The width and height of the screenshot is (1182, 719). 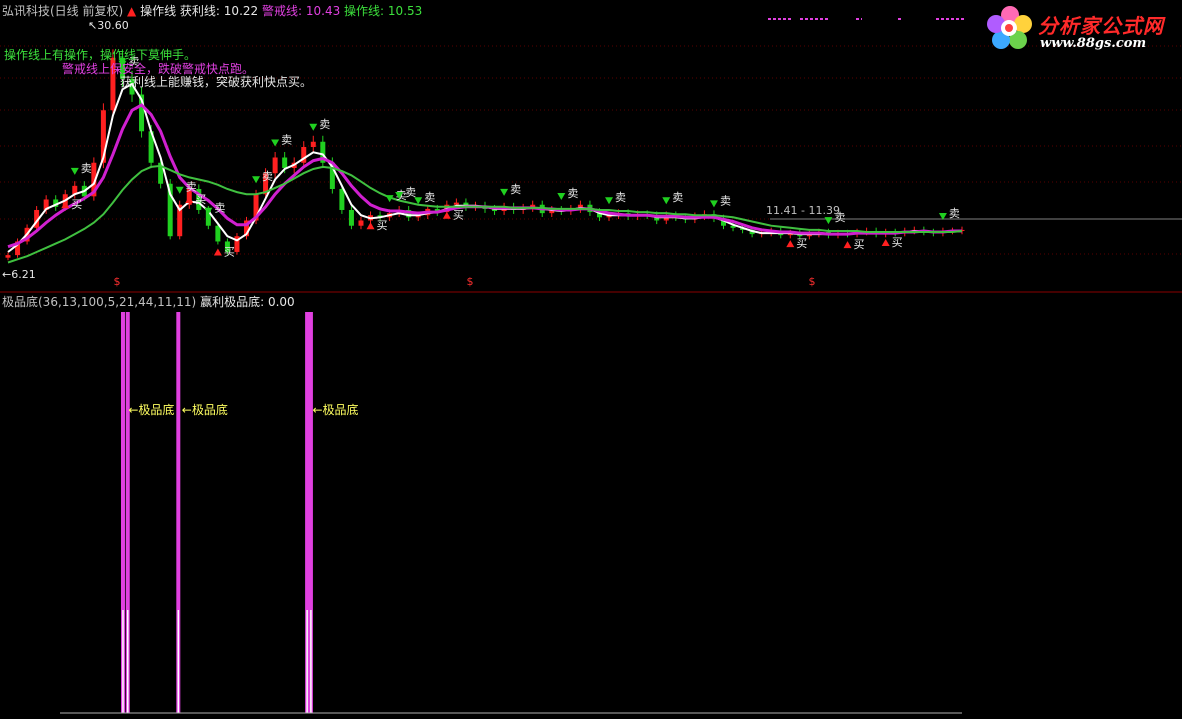 What do you see at coordinates (216, 82) in the screenshot?
I see `annotation-3: 获利线上能赚钱，突破获利快点买。` at bounding box center [216, 82].